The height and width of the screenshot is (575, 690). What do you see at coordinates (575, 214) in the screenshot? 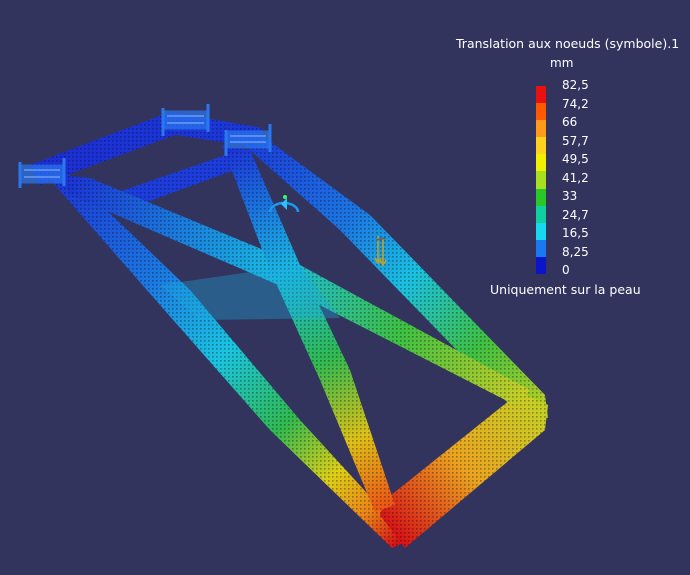
I see `legend-tick-label: 24,7` at bounding box center [575, 214].